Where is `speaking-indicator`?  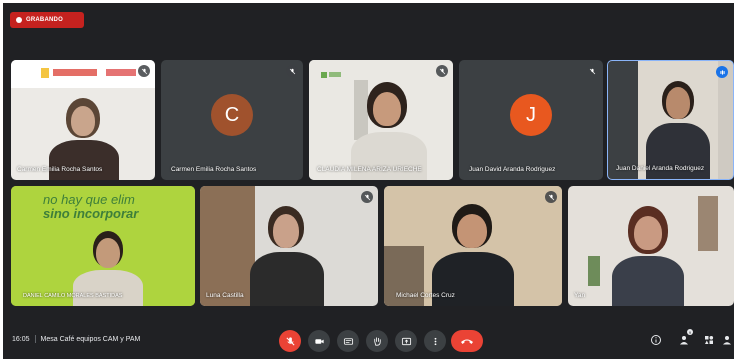 speaking-indicator is located at coordinates (722, 72).